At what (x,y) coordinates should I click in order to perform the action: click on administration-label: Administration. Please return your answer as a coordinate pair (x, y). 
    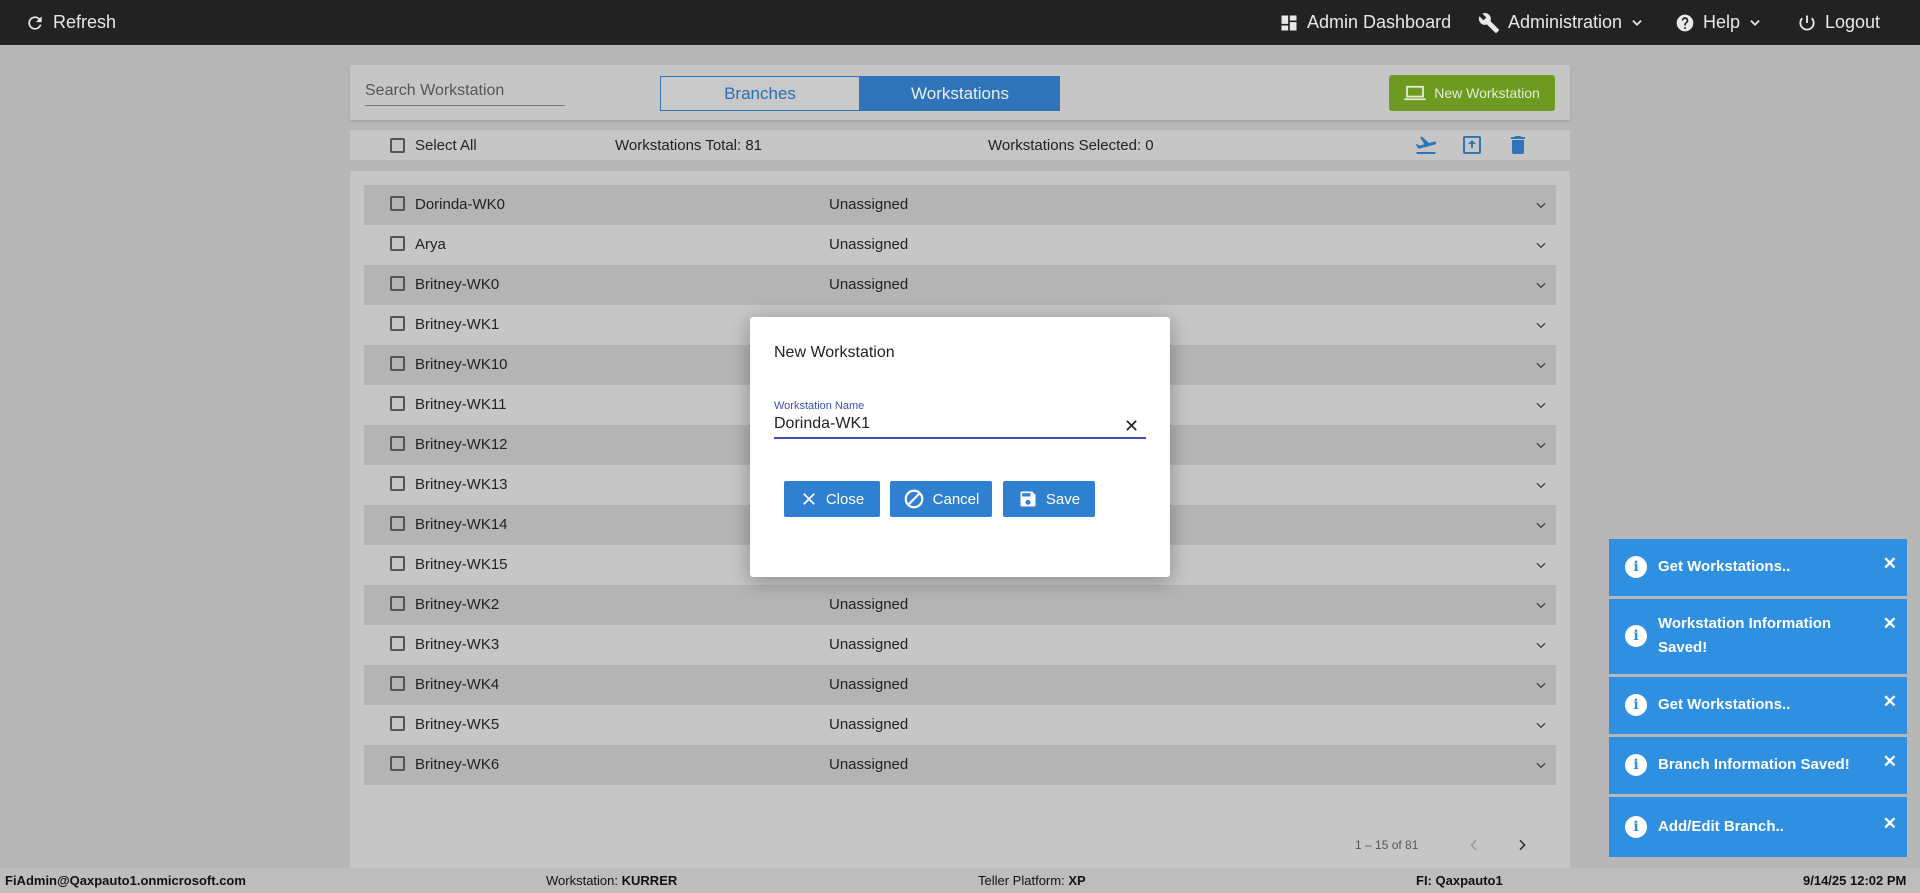
    Looking at the image, I should click on (1565, 22).